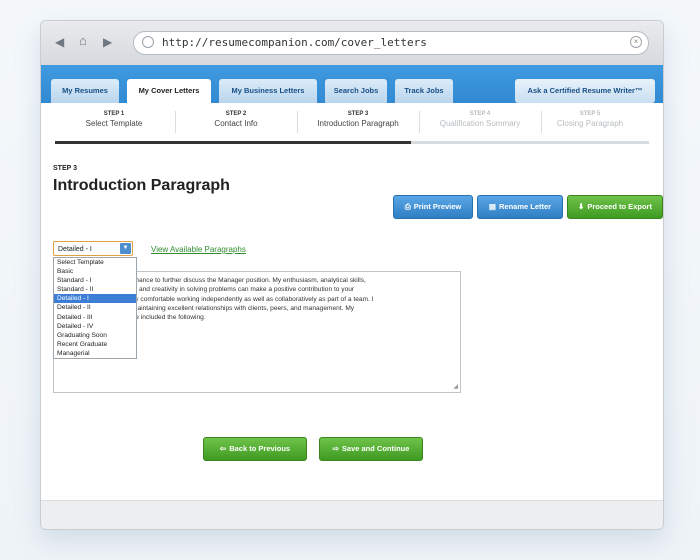  Describe the element at coordinates (480, 114) in the screenshot. I see `step-number: STEP 4` at that location.